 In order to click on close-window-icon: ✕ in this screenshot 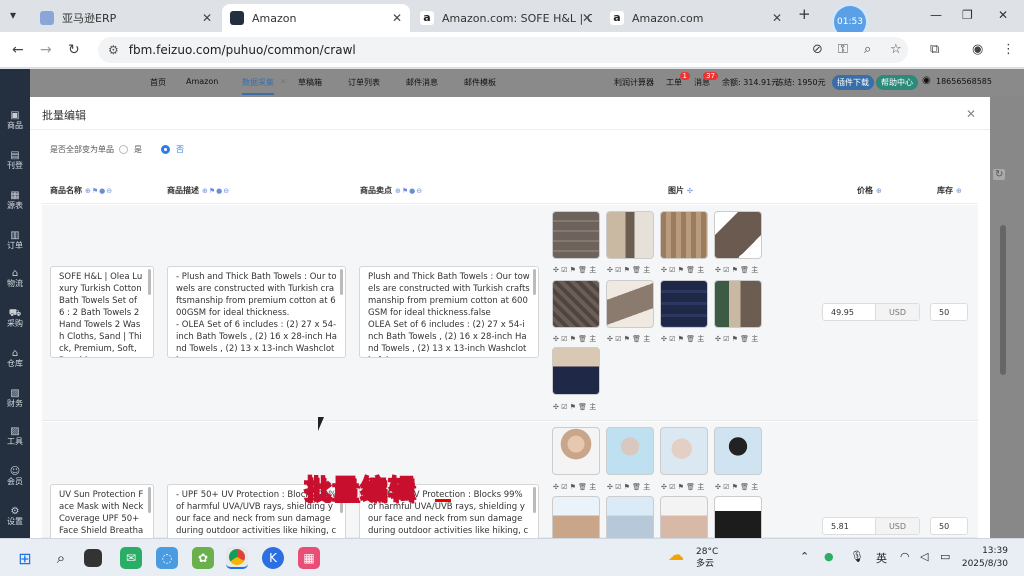, I will do `click(1003, 15)`.